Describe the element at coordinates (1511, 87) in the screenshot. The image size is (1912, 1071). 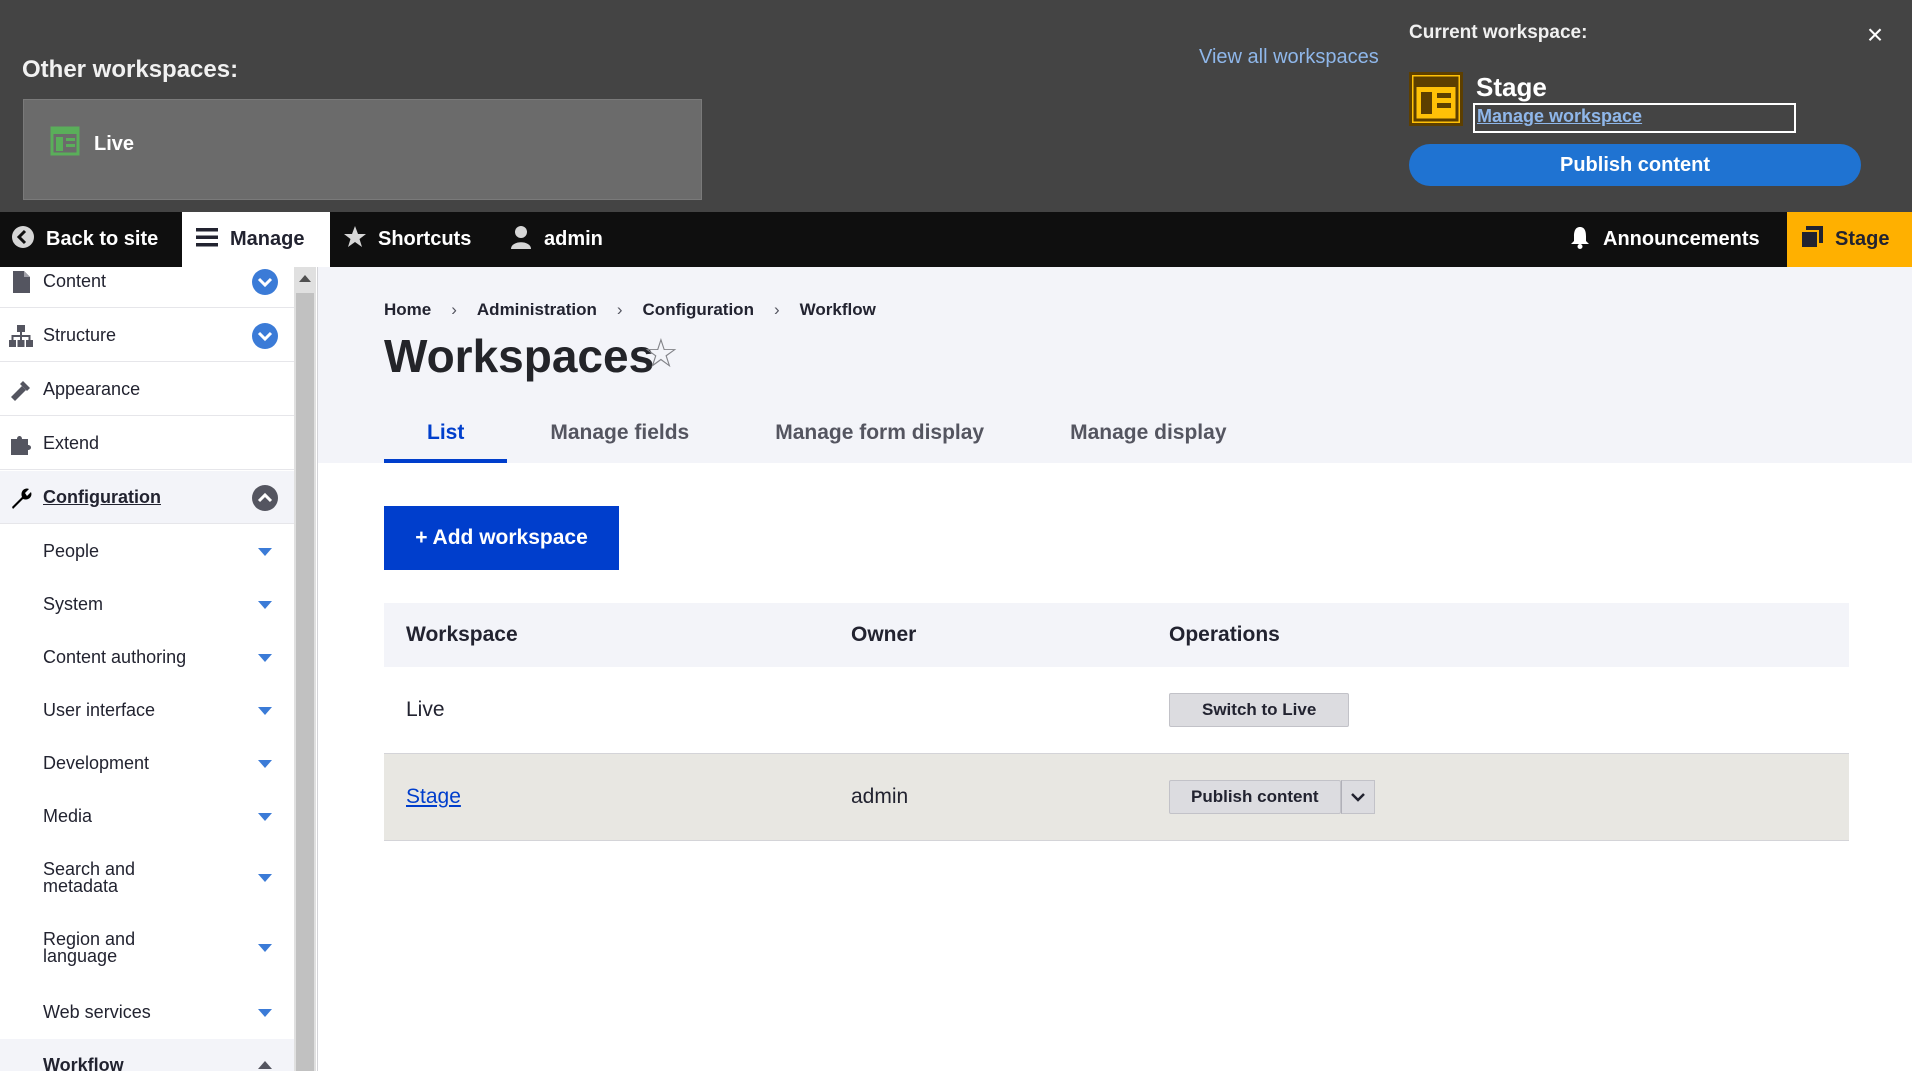
I see `current-workspace-name: Stage` at that location.